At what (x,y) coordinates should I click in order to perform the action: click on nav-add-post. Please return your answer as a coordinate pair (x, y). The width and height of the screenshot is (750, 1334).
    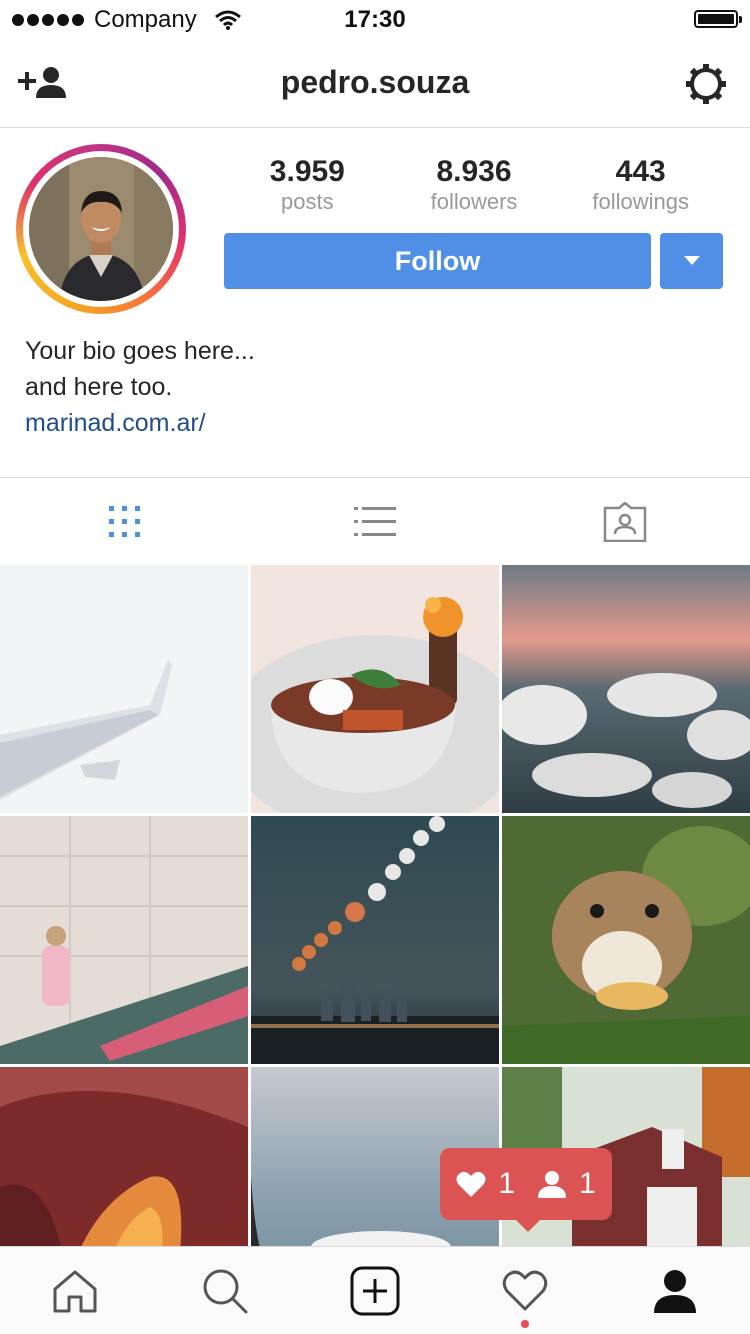
    Looking at the image, I should click on (375, 1290).